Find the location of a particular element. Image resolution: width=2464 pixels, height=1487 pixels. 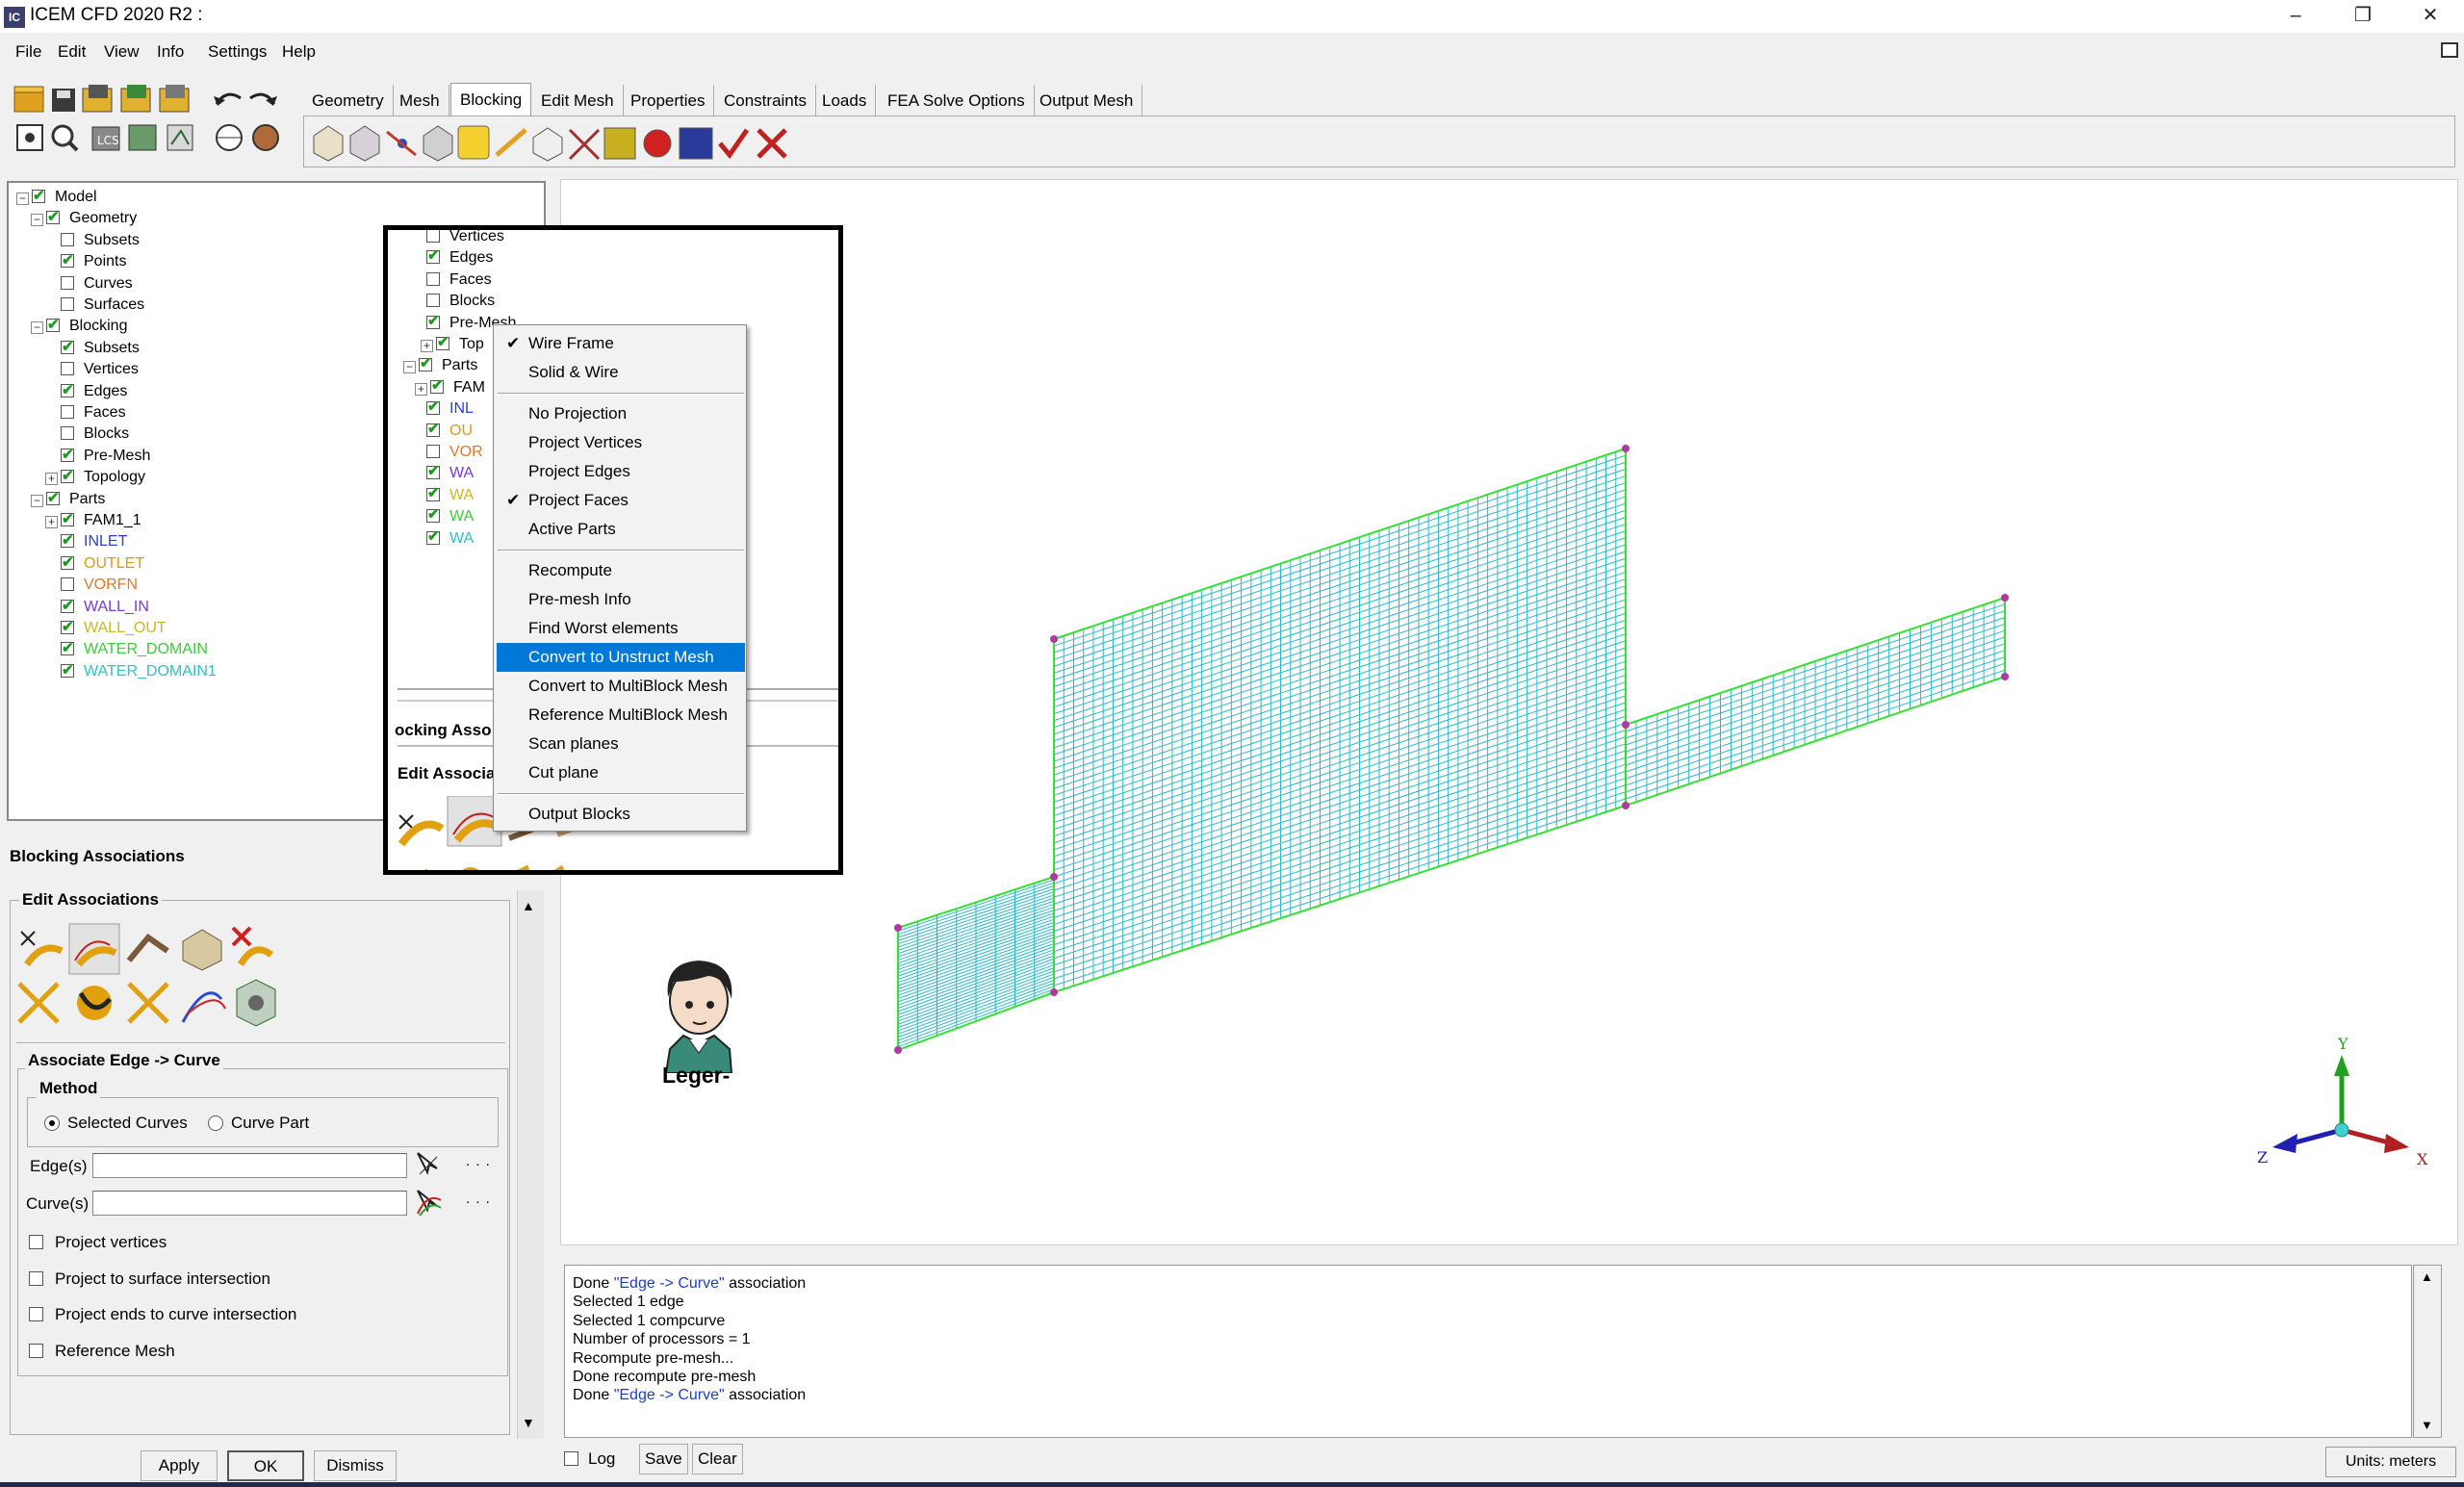

tree-item: WALL_OUT is located at coordinates (106, 628).